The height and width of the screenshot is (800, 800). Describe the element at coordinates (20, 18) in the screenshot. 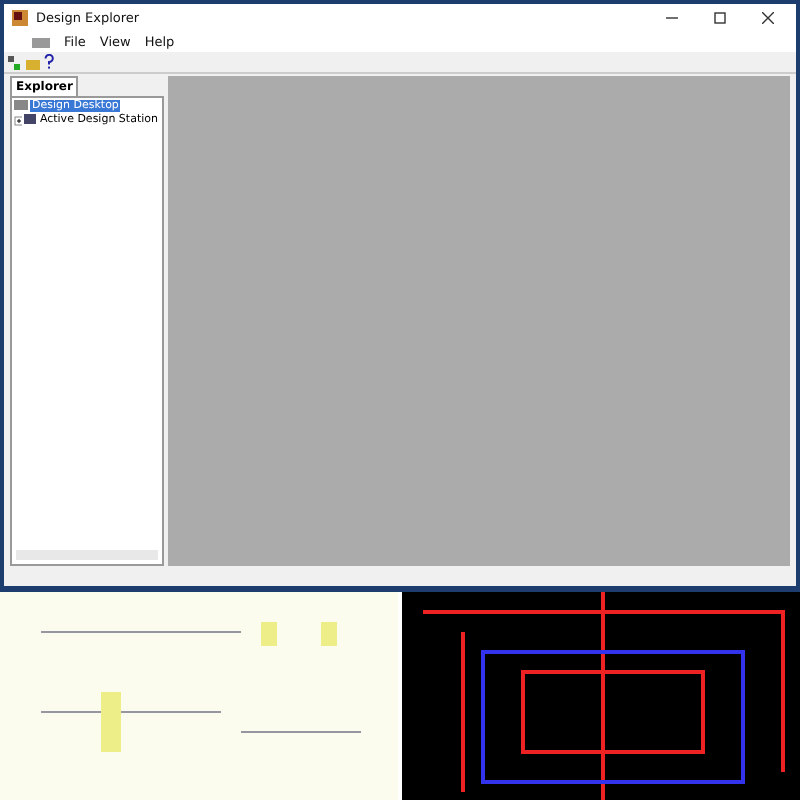

I see `app-logo-icon` at that location.